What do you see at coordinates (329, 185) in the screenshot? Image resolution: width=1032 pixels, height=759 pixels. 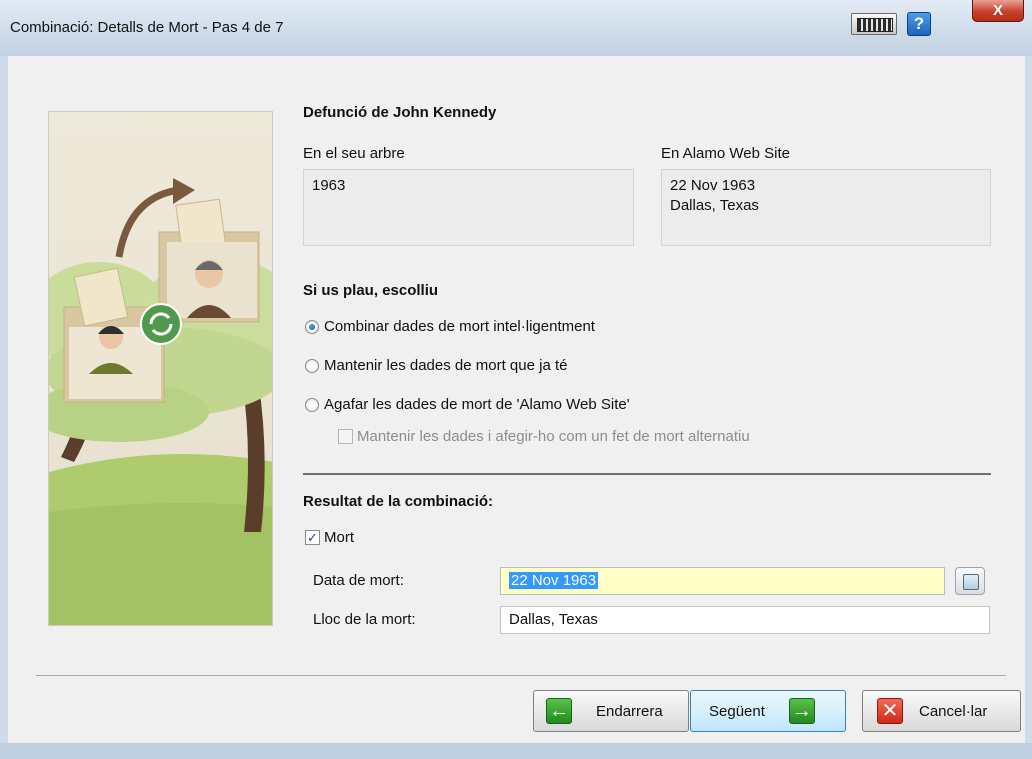 I see `tree-value-line1: 1963` at bounding box center [329, 185].